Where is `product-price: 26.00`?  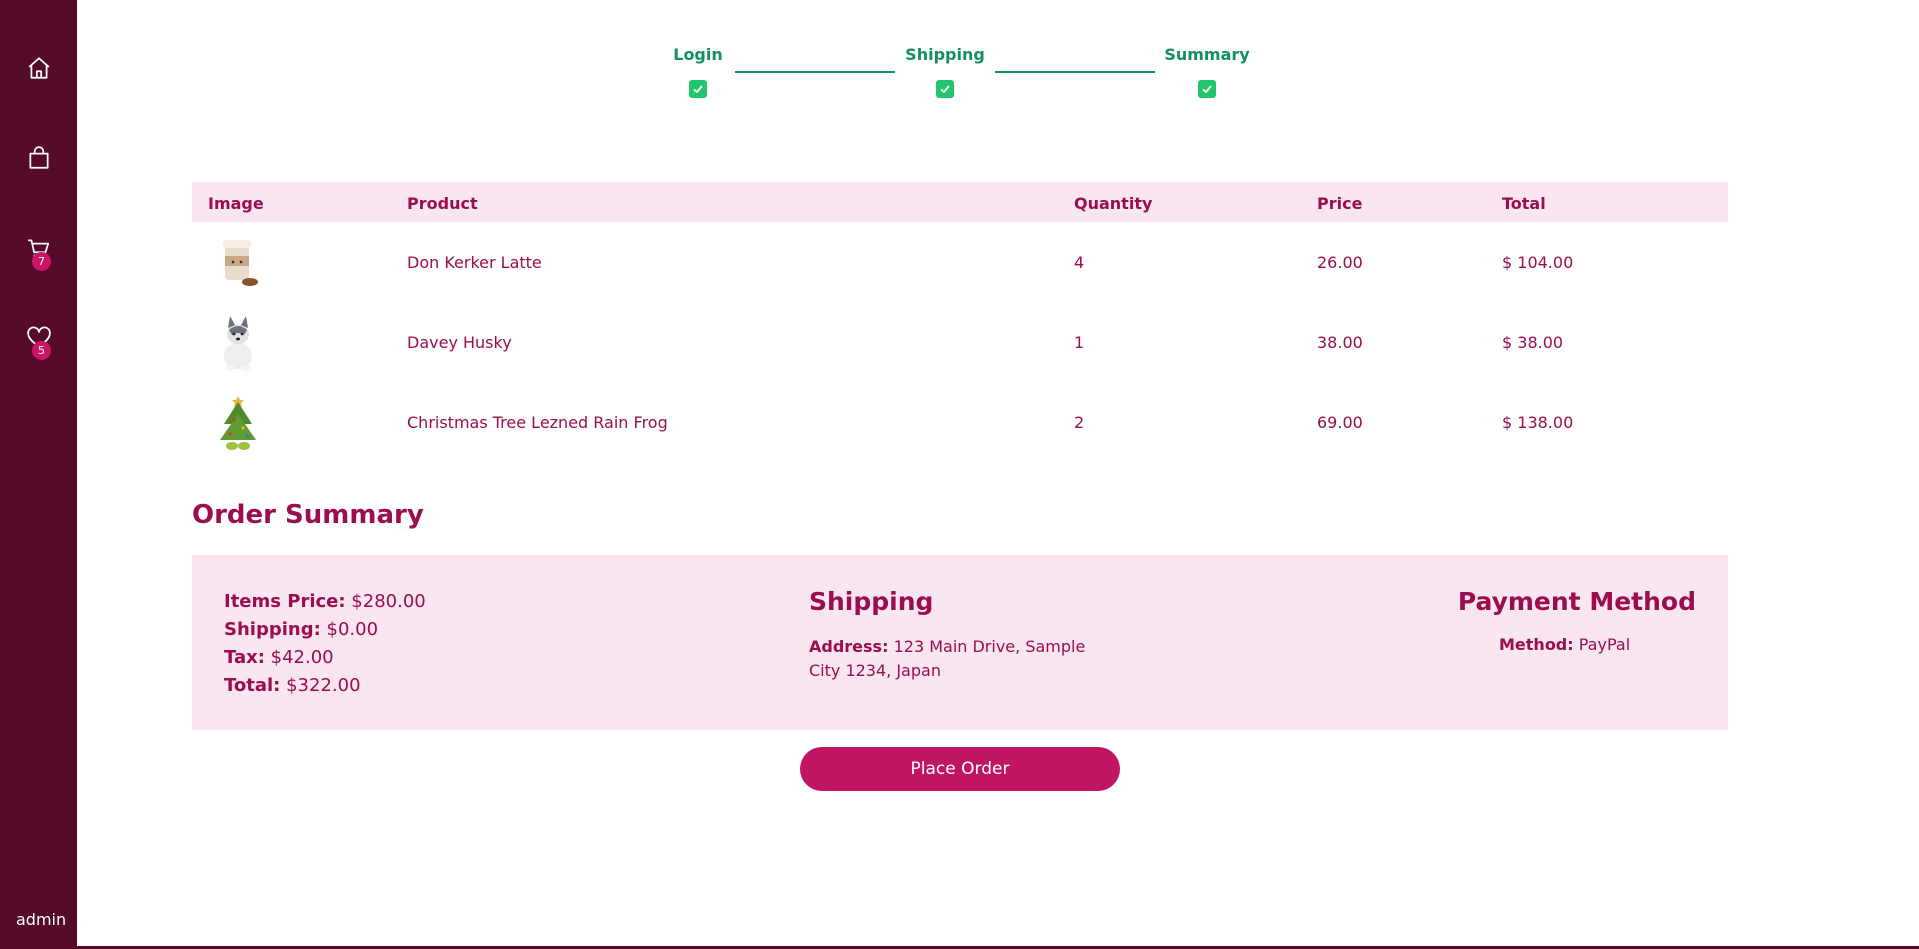 product-price: 26.00 is located at coordinates (1340, 262).